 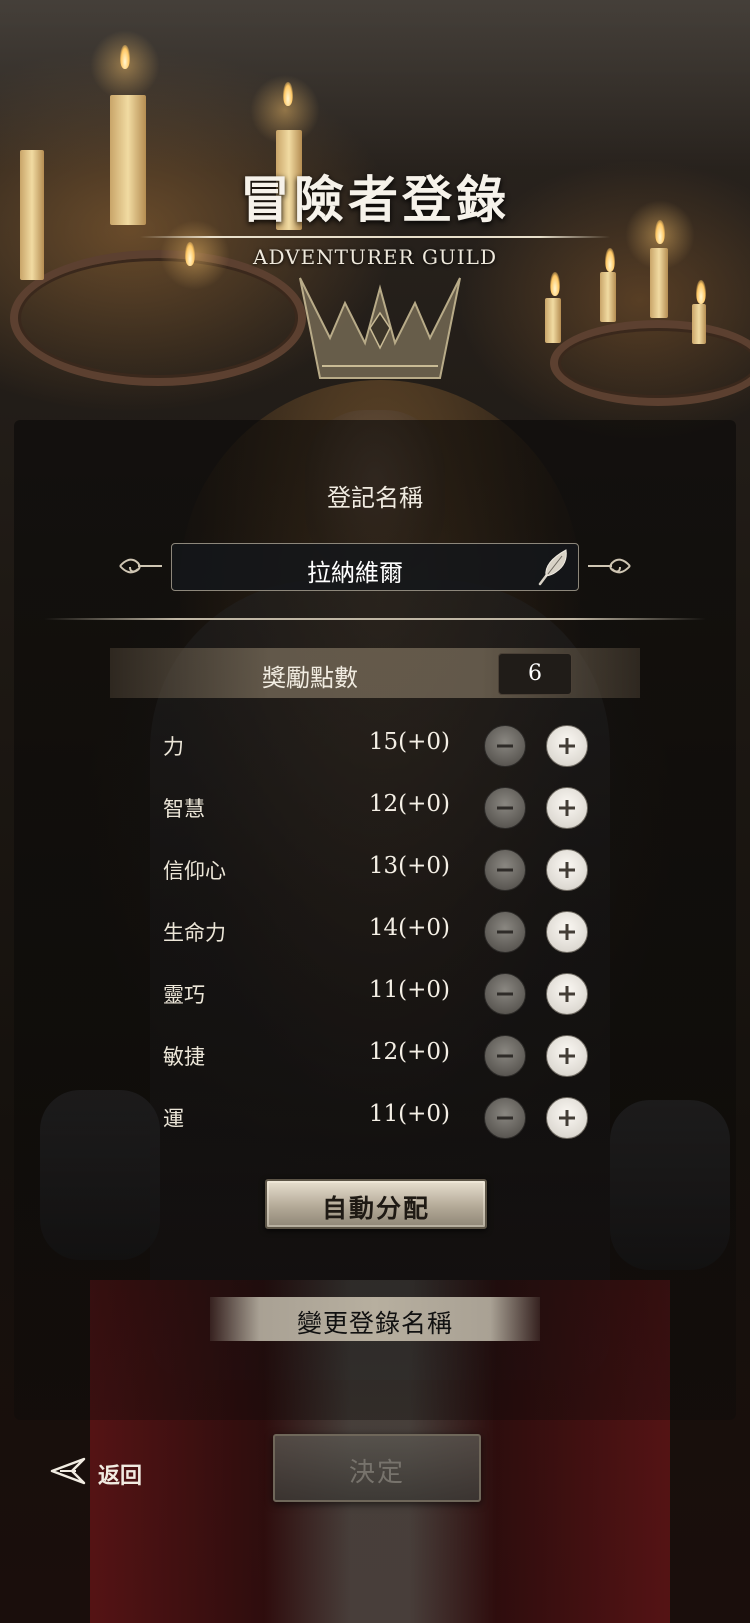 I want to click on decrease-vitality-button, so click(x=505, y=932).